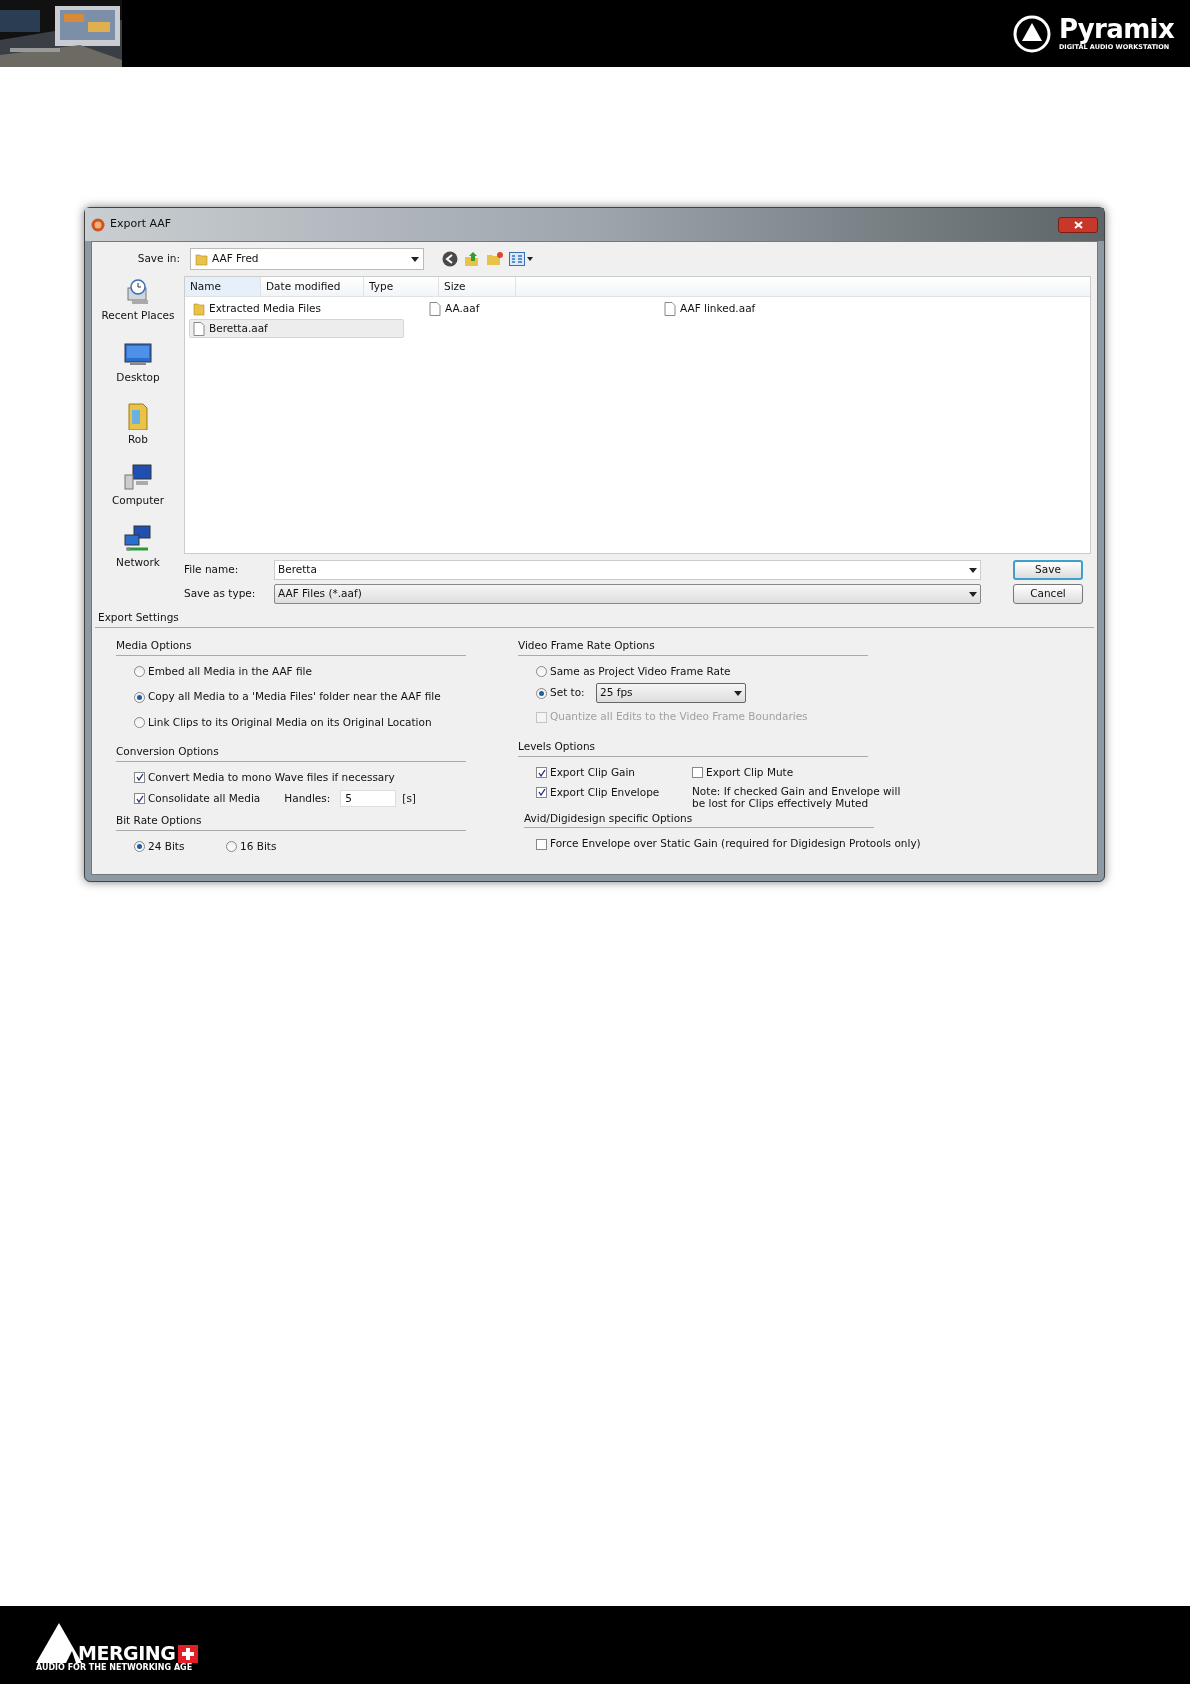 This screenshot has height=1684, width=1190. Describe the element at coordinates (586, 644) in the screenshot. I see `group-title: Video Frame Rate Options` at that location.